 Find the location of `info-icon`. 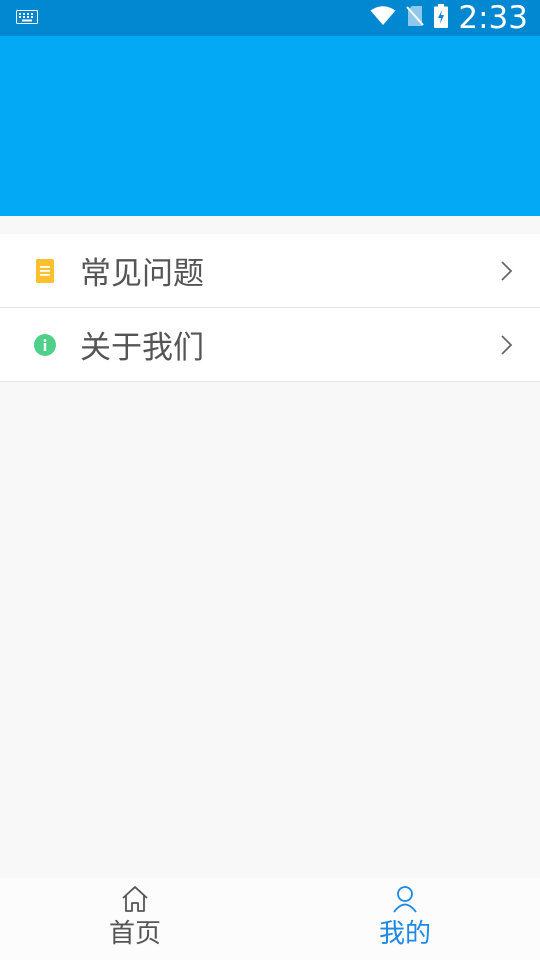

info-icon is located at coordinates (45, 345).